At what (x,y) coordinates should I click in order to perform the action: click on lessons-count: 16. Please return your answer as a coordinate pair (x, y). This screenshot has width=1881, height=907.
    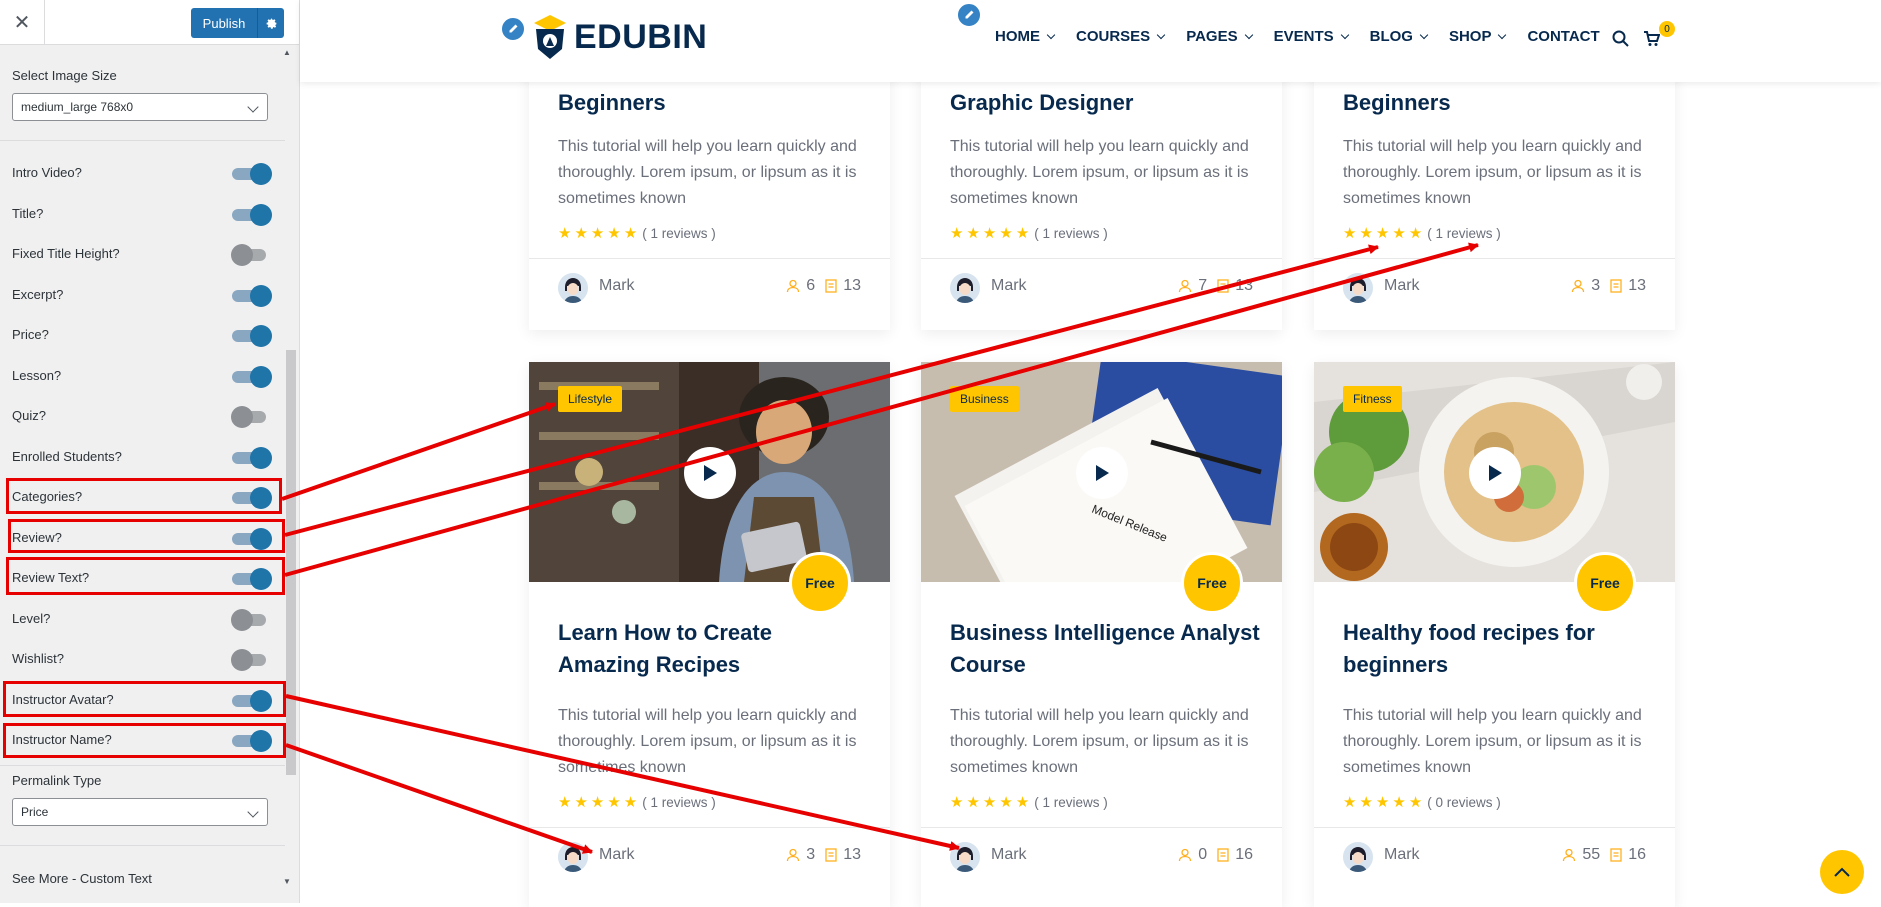
    Looking at the image, I should click on (1244, 854).